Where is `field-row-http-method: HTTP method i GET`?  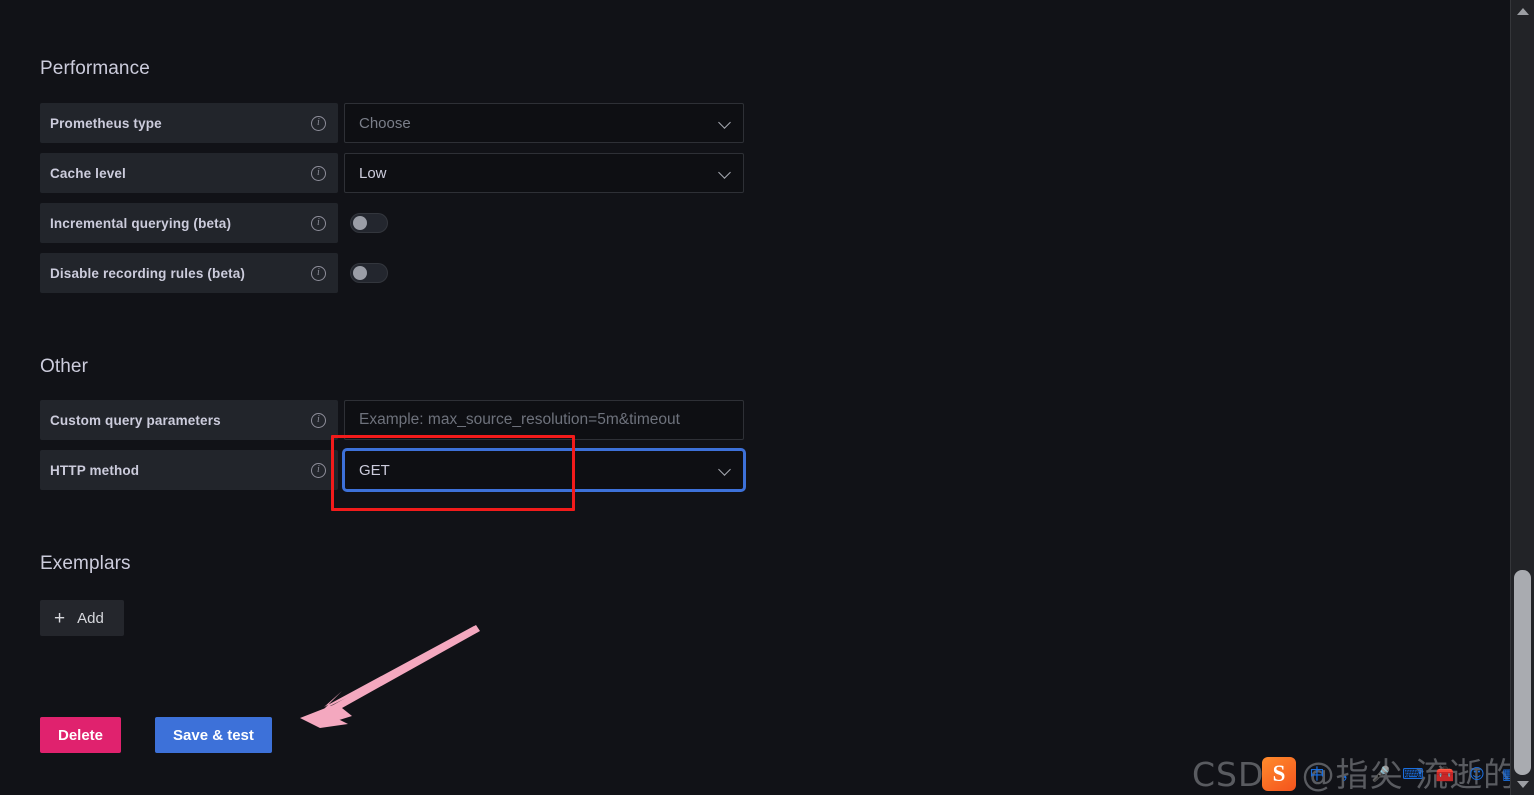 field-row-http-method: HTTP method i GET is located at coordinates (392, 470).